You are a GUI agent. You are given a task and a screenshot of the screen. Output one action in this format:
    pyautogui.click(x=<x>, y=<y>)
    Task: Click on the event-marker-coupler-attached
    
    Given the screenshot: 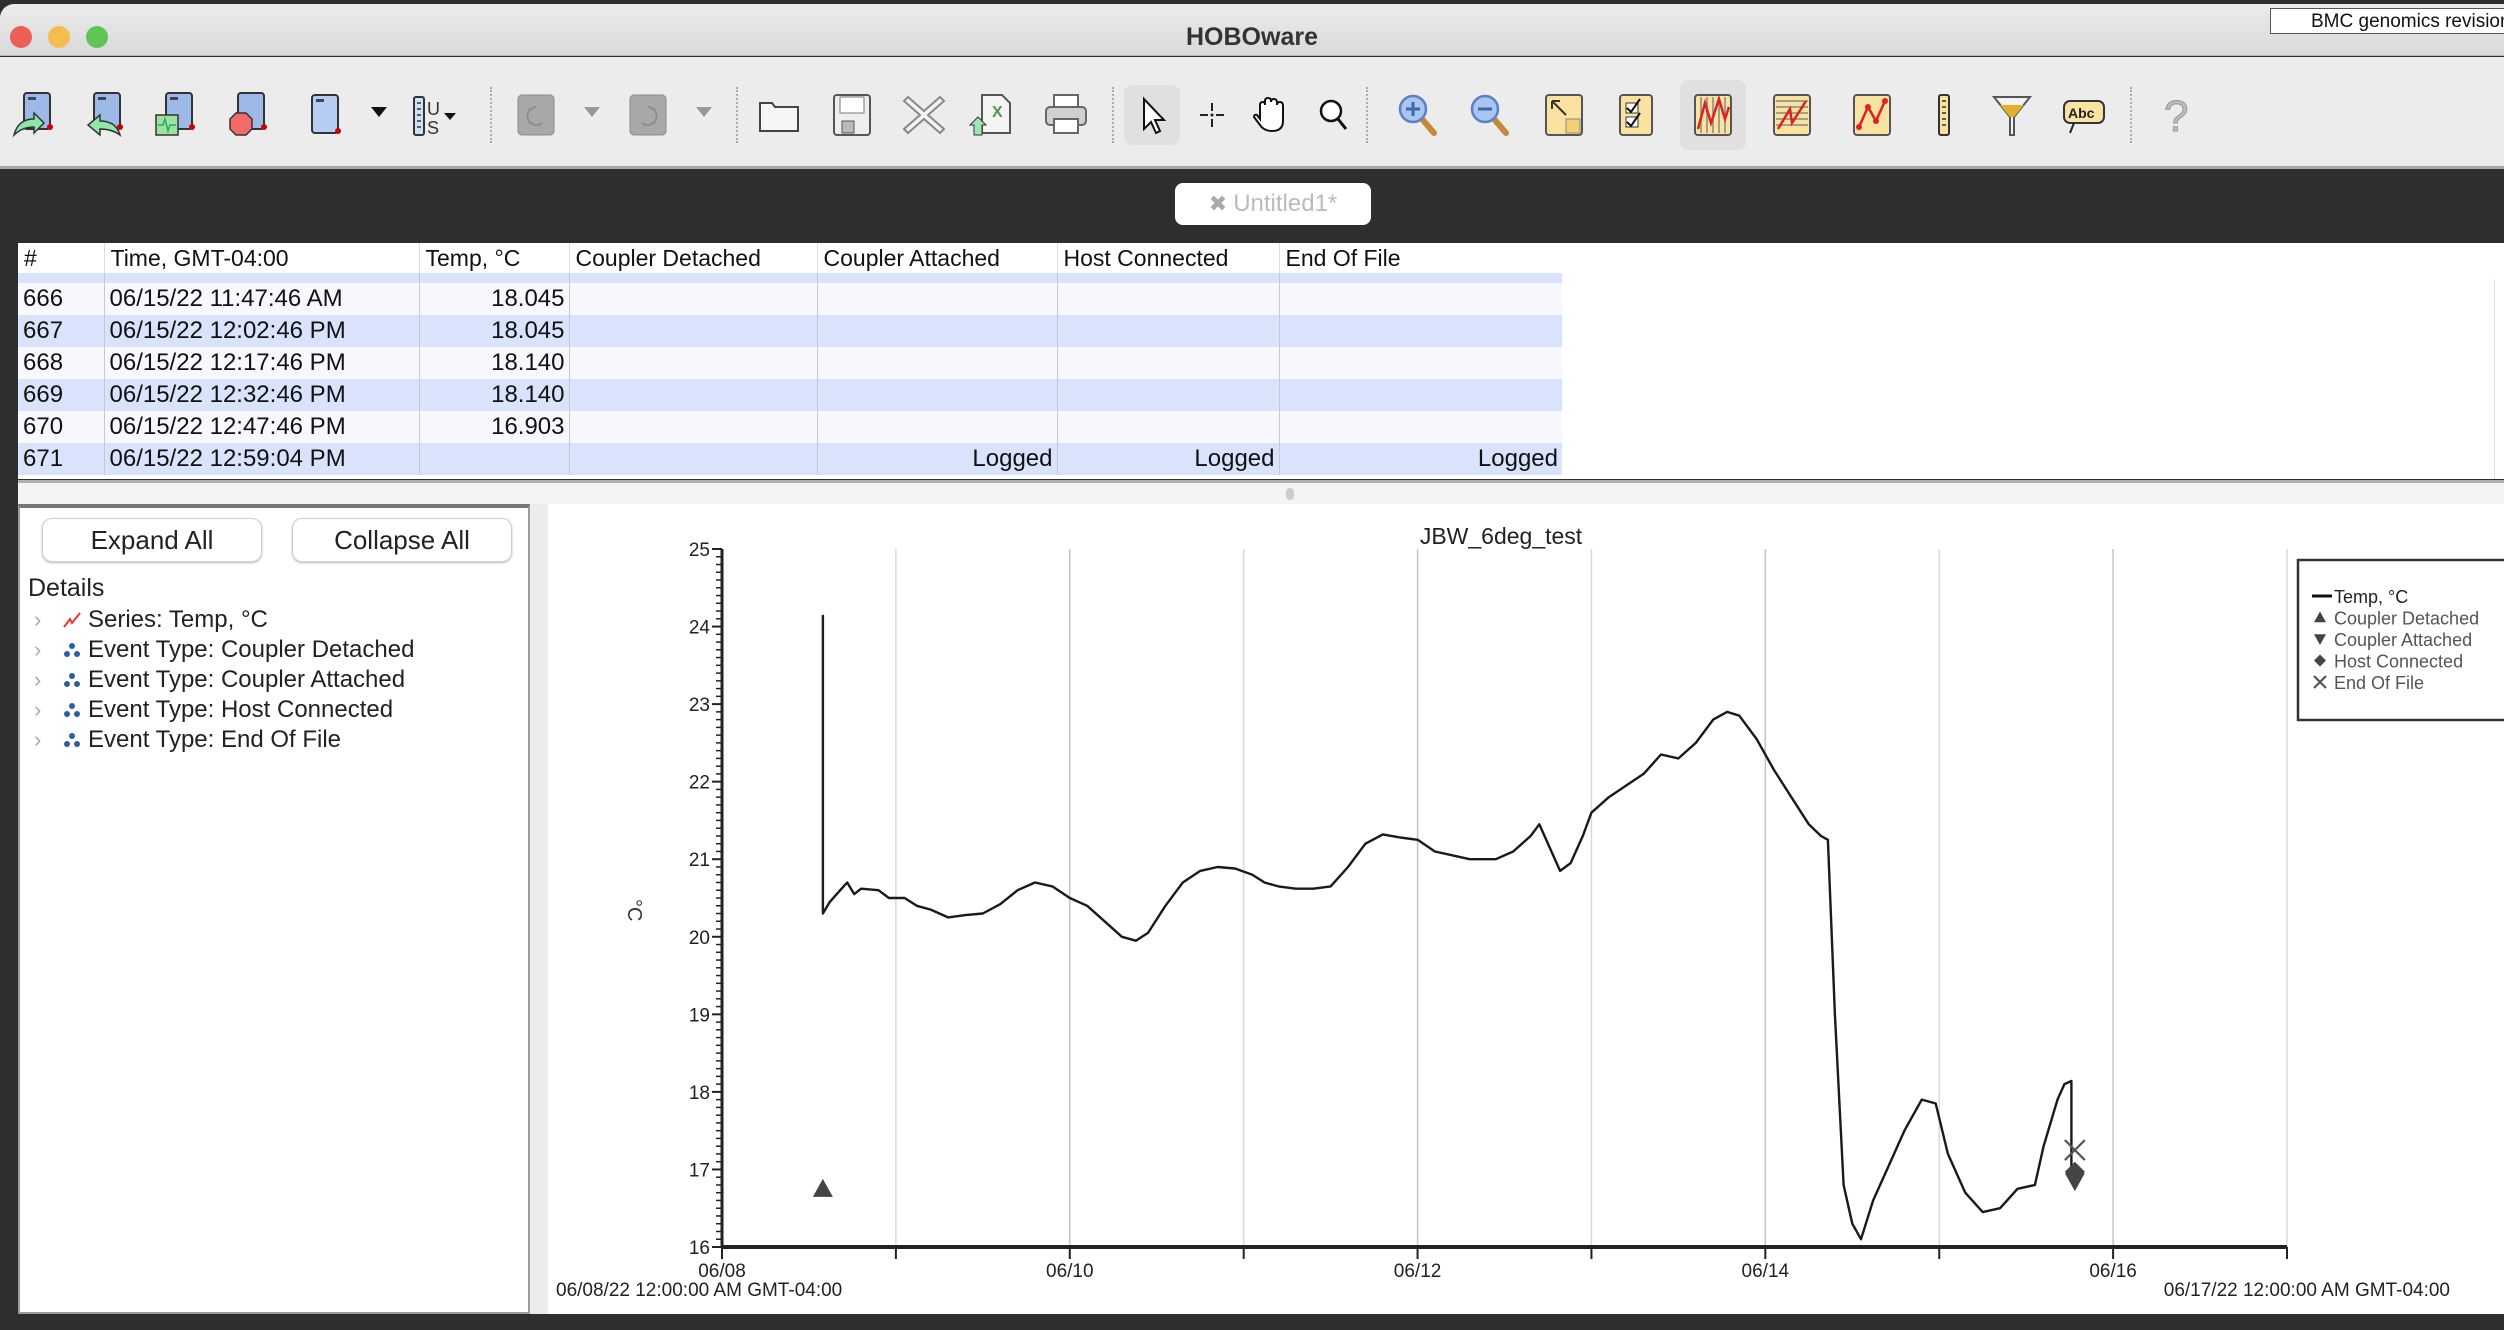 What is the action you would take?
    pyautogui.click(x=2074, y=1182)
    